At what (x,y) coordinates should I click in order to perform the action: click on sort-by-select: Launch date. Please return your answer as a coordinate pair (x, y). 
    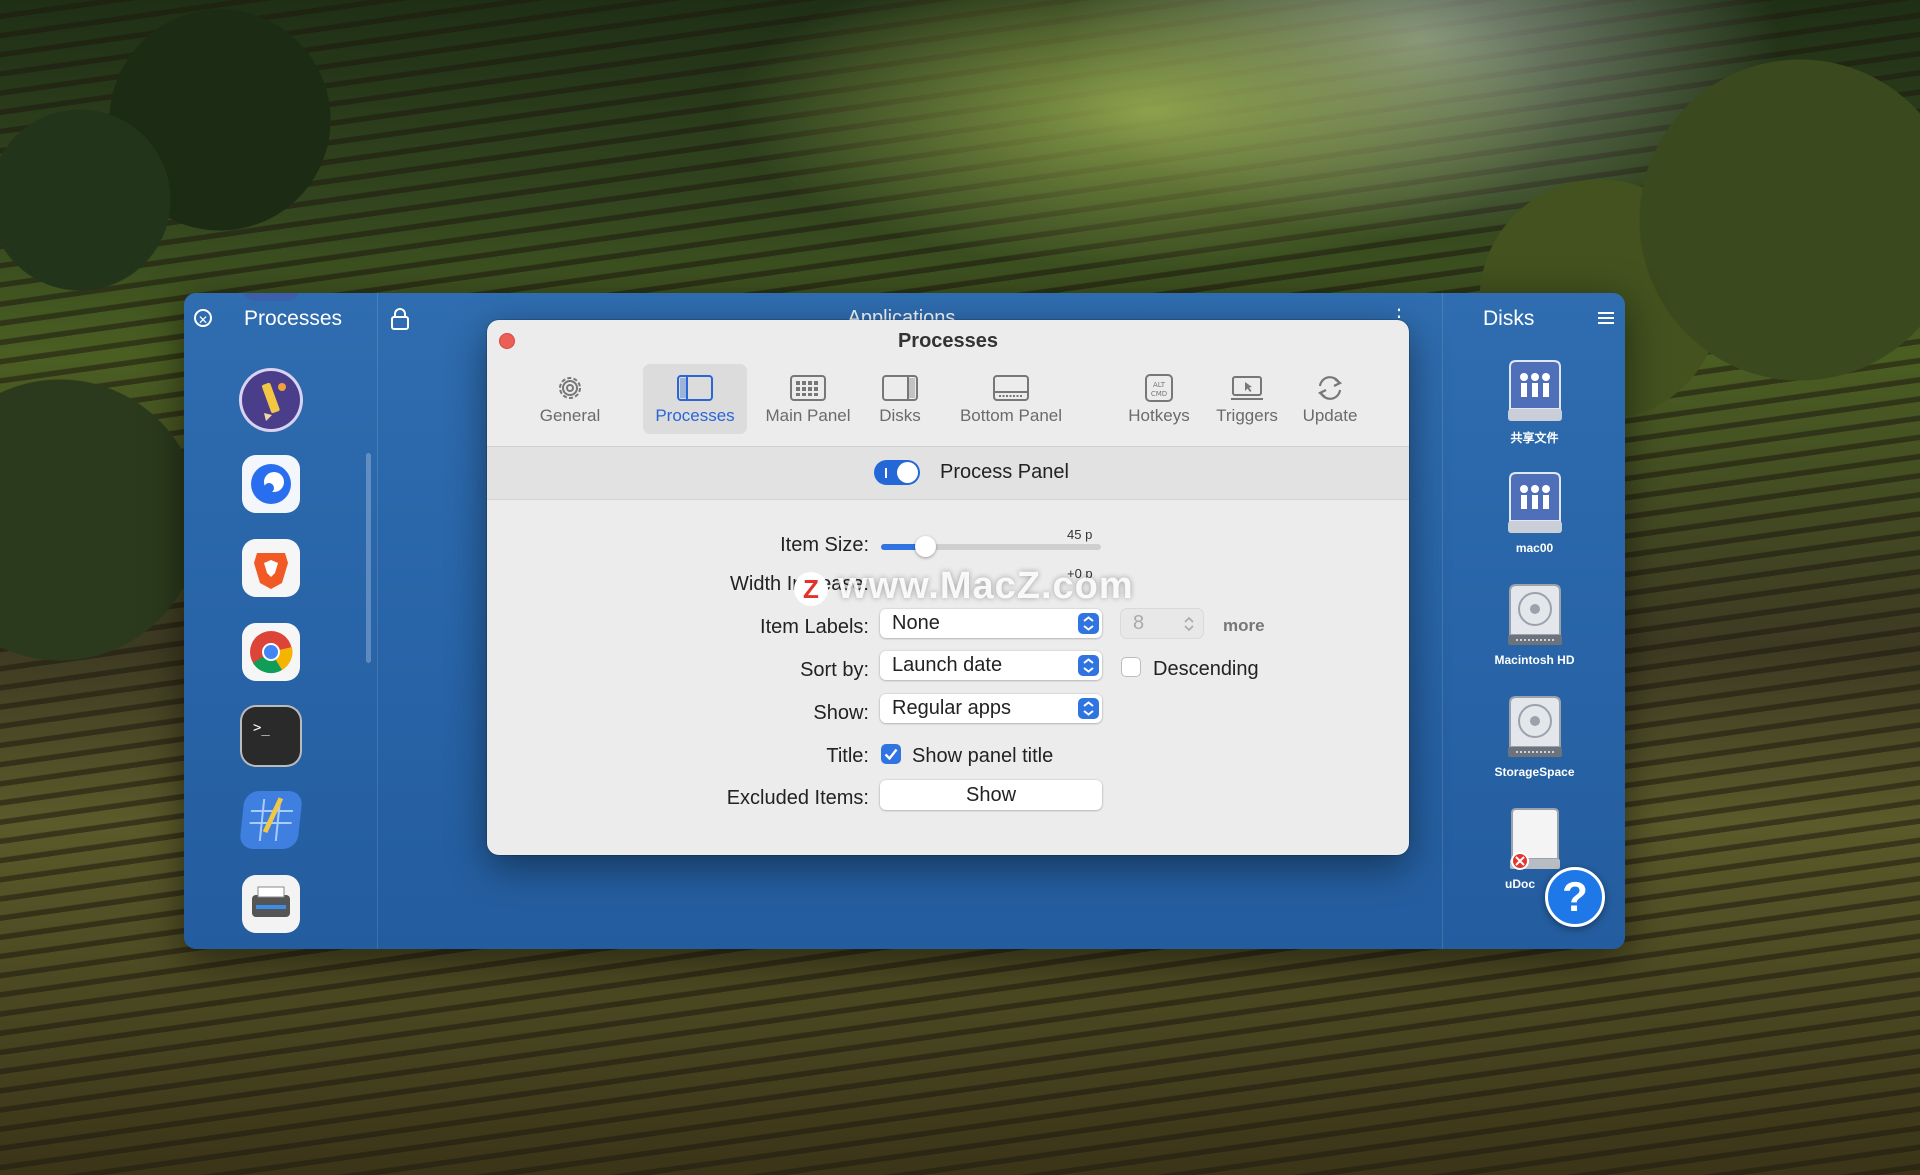
    Looking at the image, I should click on (991, 665).